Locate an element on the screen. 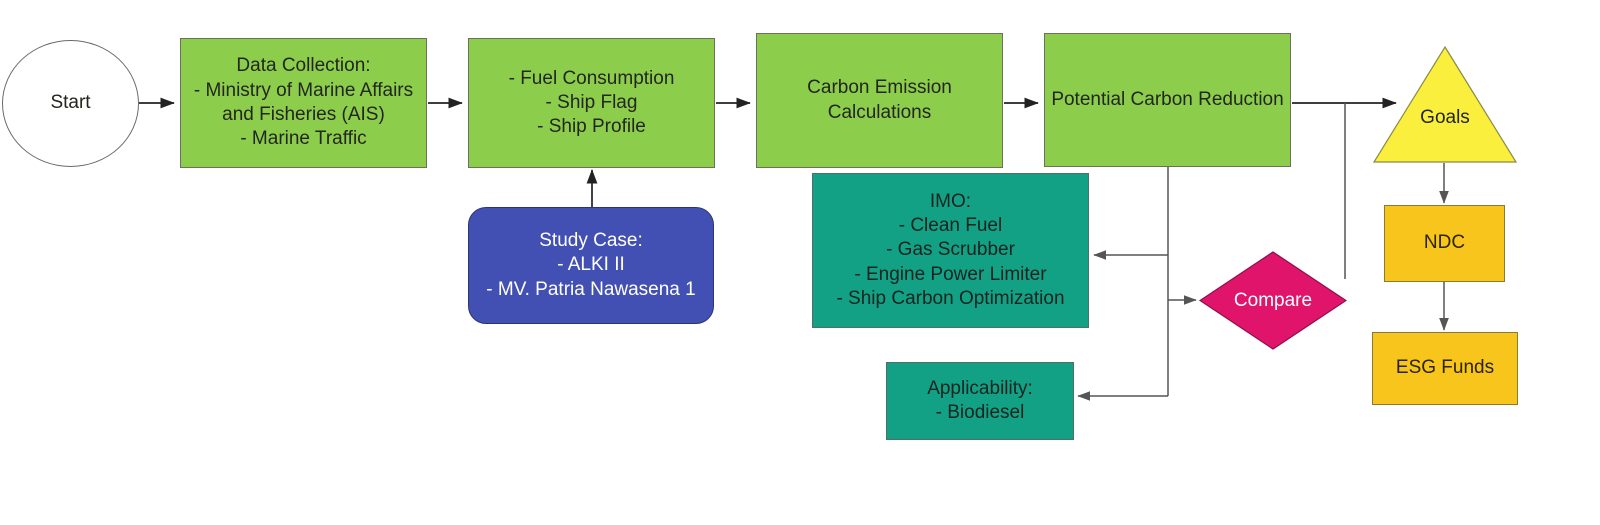 The image size is (1600, 525). node-carbon-calc: Carbon Emission Calculations is located at coordinates (879, 100).